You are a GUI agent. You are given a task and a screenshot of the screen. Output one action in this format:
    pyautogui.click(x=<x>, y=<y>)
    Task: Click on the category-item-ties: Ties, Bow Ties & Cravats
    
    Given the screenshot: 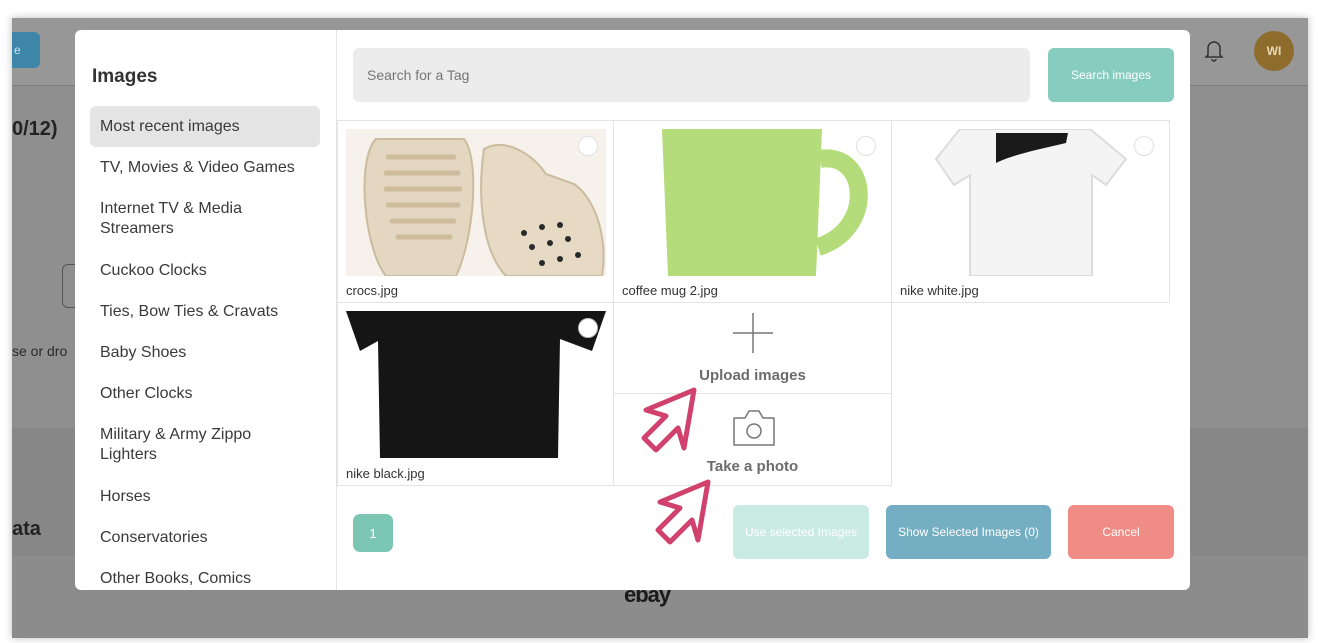 What is the action you would take?
    pyautogui.click(x=205, y=311)
    